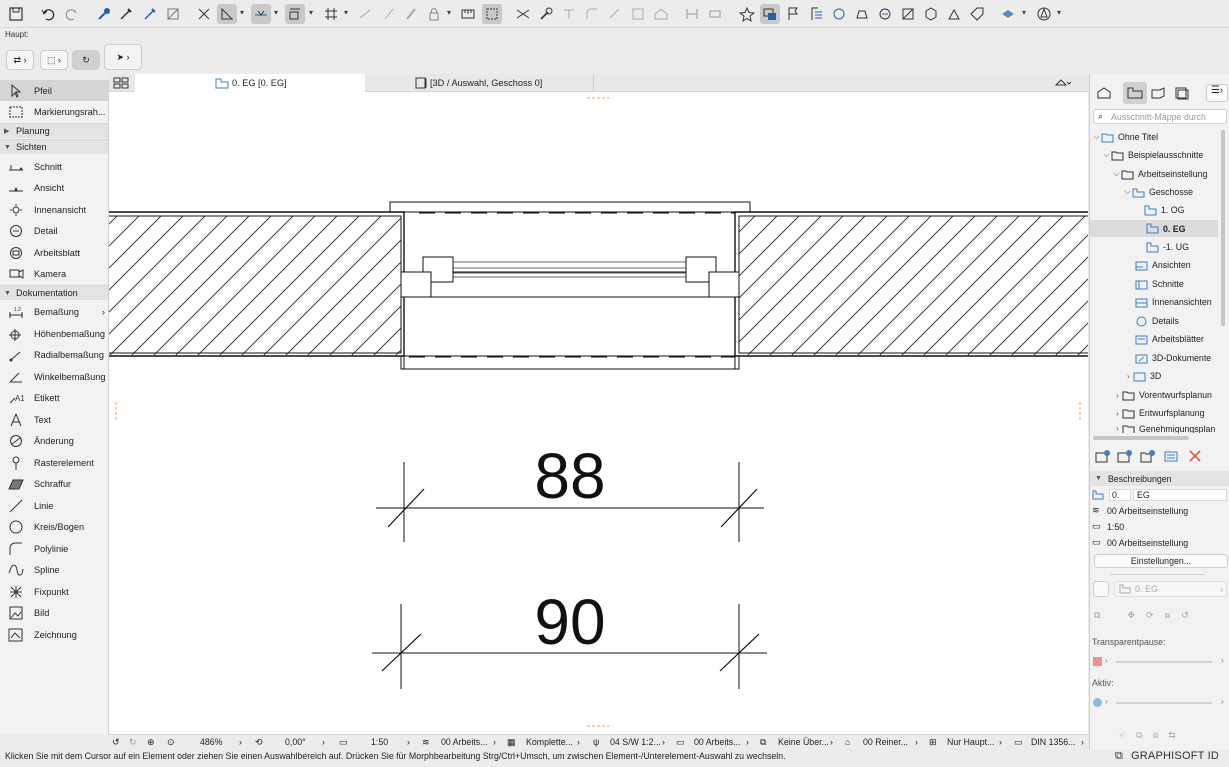 The width and height of the screenshot is (1229, 767). I want to click on tab-overview-icon, so click(123, 83).